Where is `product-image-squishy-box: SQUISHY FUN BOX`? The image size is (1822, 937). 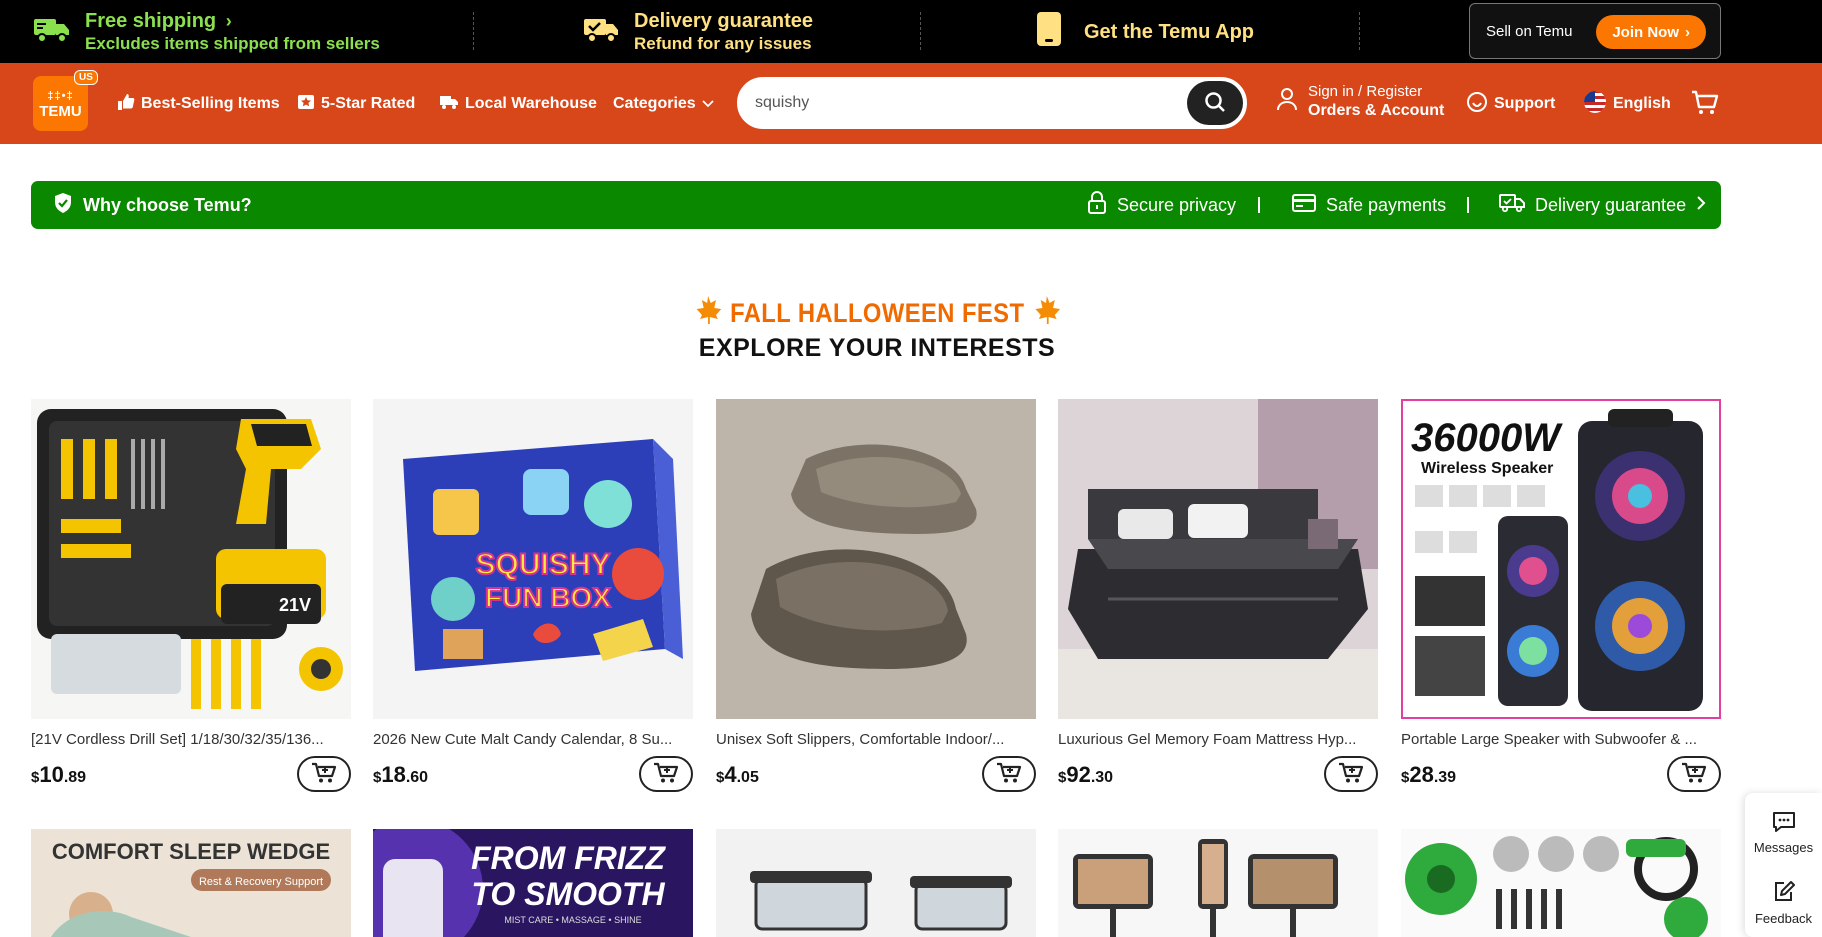 product-image-squishy-box: SQUISHY FUN BOX is located at coordinates (533, 559).